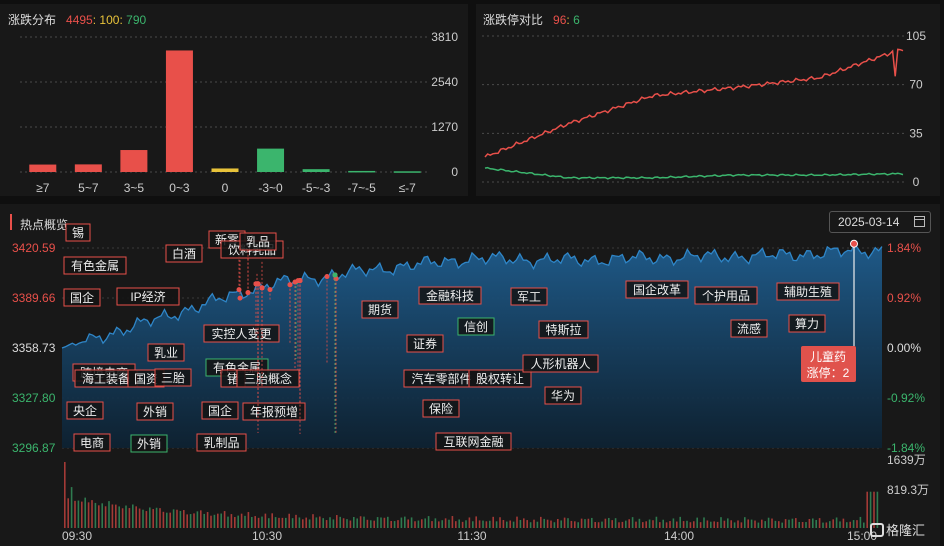  I want to click on watermark: 格隆汇, so click(897, 529).